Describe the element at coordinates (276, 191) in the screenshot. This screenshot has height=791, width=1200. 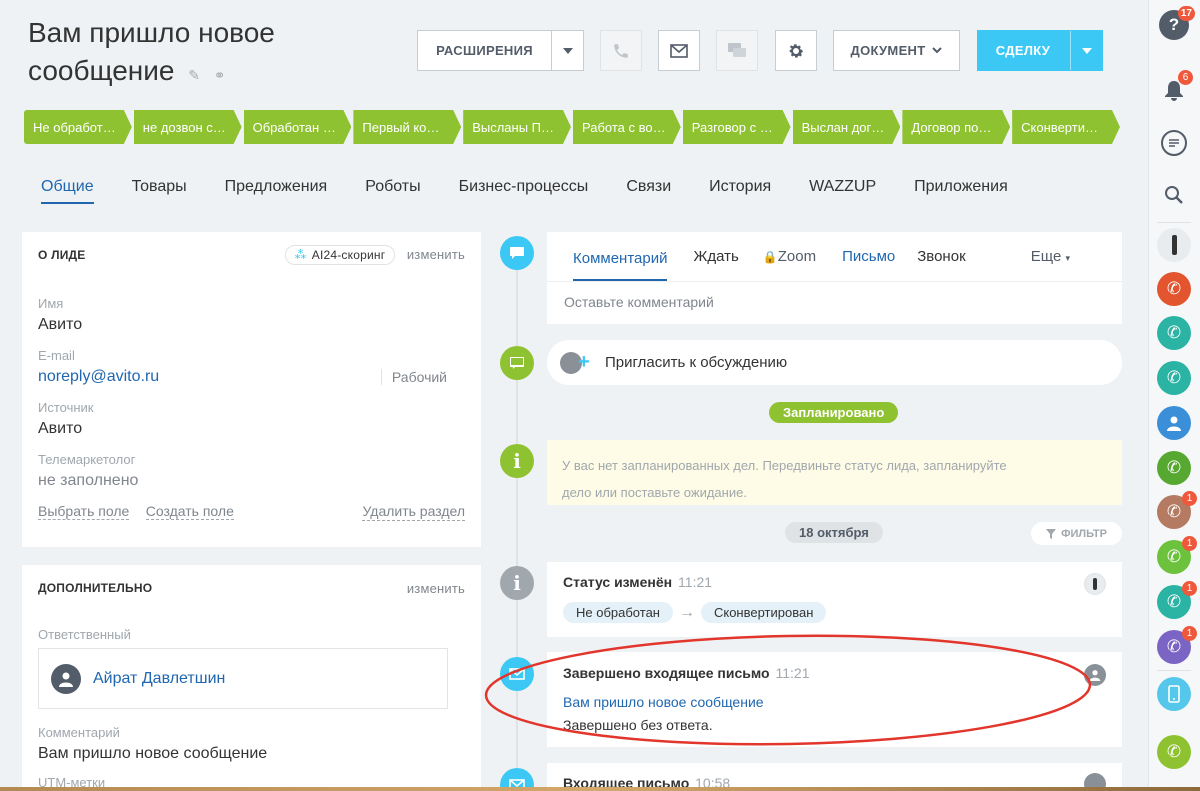
I see `tab-offers: Предложения` at that location.